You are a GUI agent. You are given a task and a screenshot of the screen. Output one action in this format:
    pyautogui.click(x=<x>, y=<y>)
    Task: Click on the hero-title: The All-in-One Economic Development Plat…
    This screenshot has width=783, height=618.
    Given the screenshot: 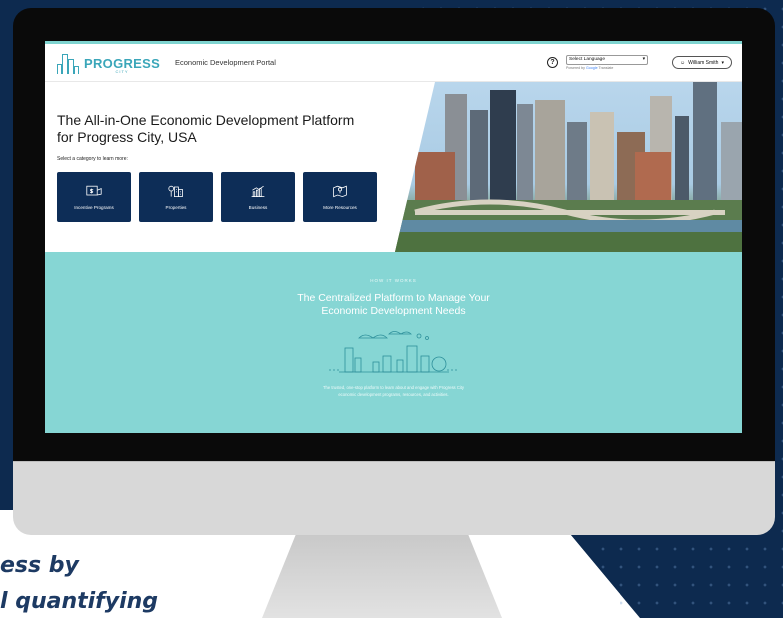 What is the action you would take?
    pyautogui.click(x=206, y=128)
    